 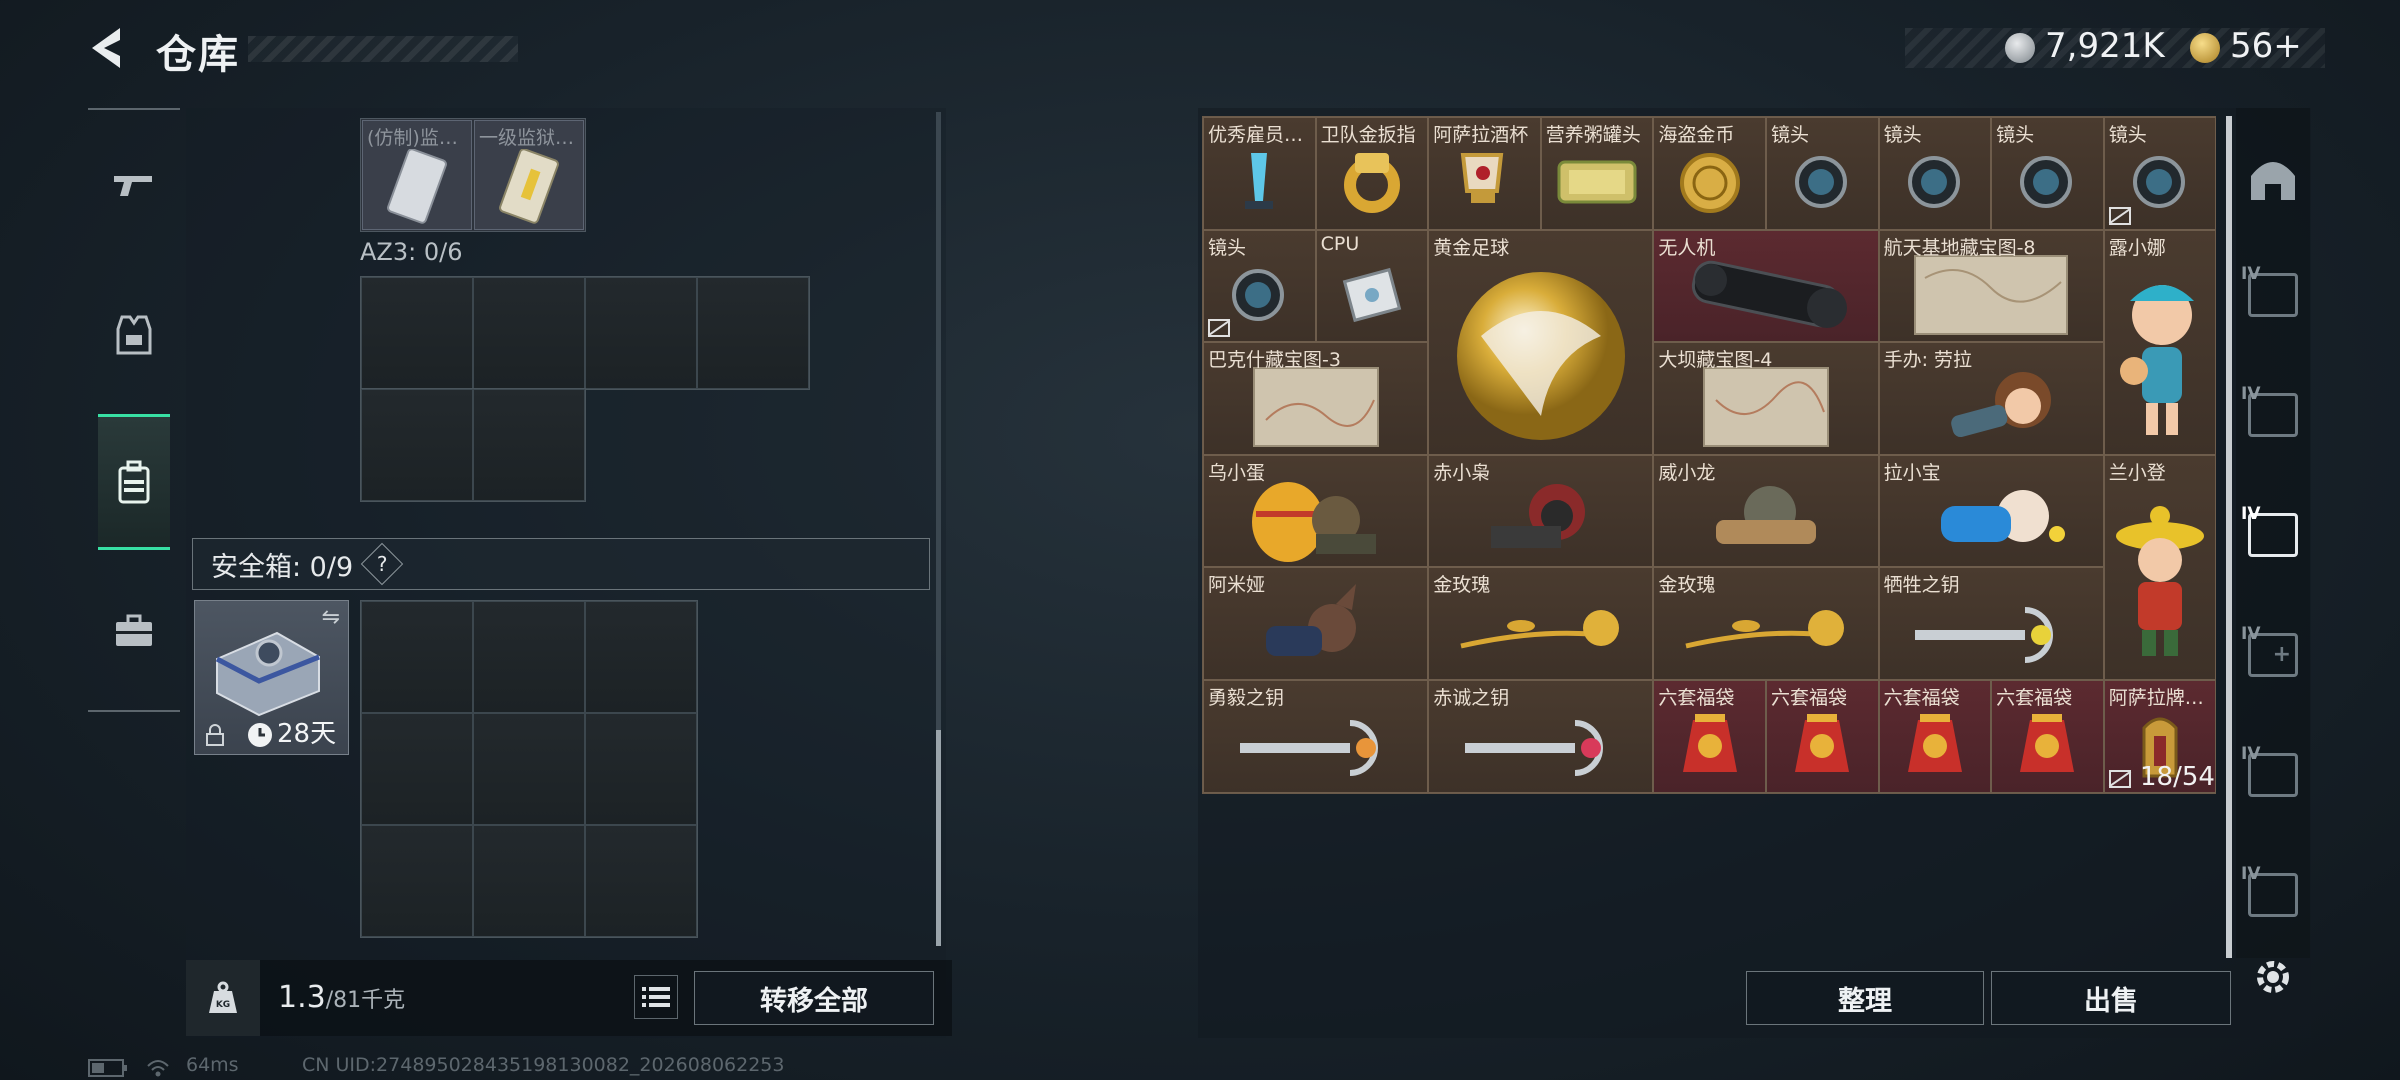 What do you see at coordinates (1769, 294) in the screenshot?
I see `drone-icon` at bounding box center [1769, 294].